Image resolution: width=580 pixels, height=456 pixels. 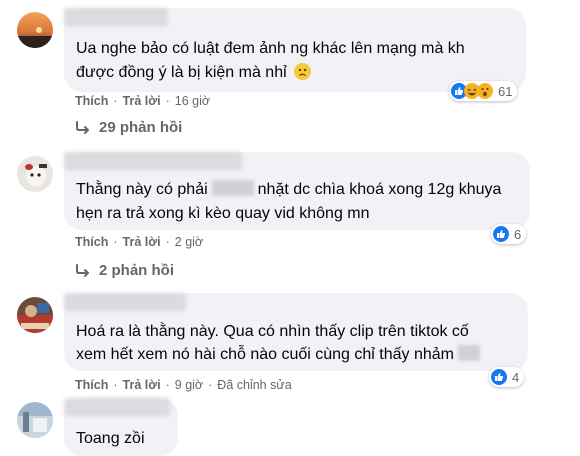 What do you see at coordinates (469, 353) in the screenshot?
I see `censored-text` at bounding box center [469, 353].